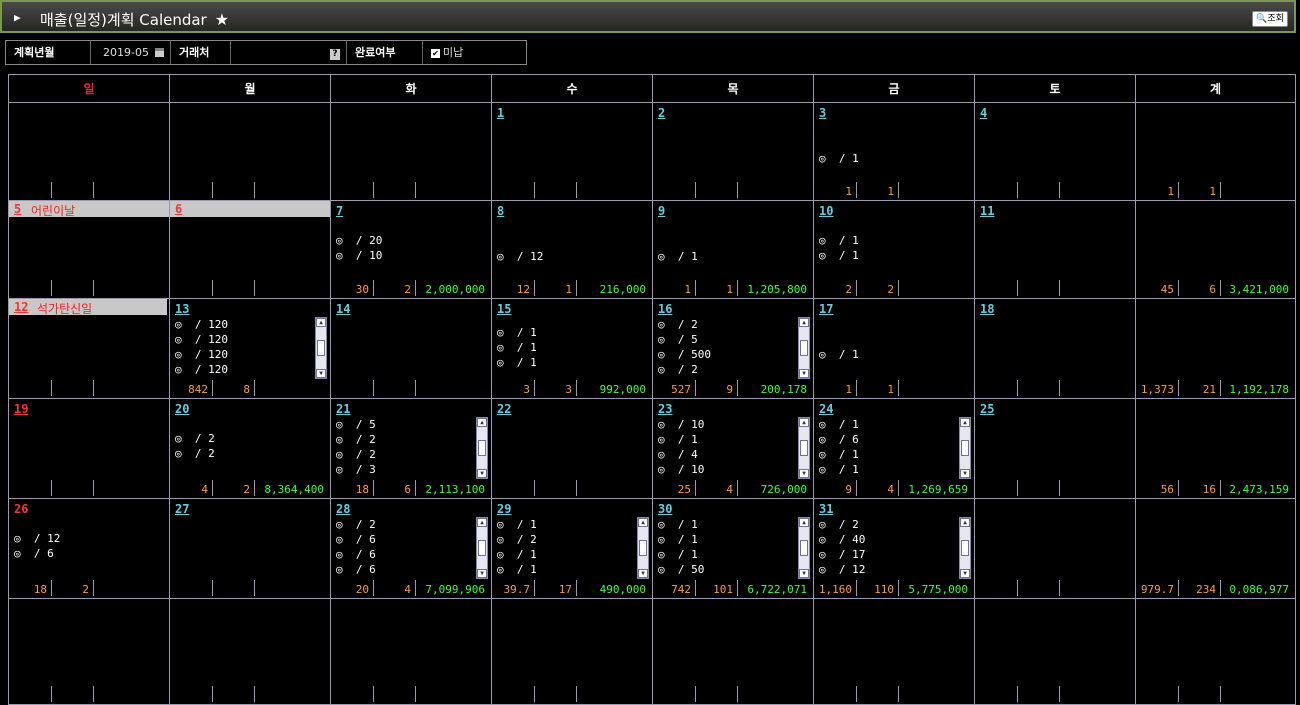 The height and width of the screenshot is (705, 1300). I want to click on week-total-cell: 56 16 2,473,159, so click(1216, 449).